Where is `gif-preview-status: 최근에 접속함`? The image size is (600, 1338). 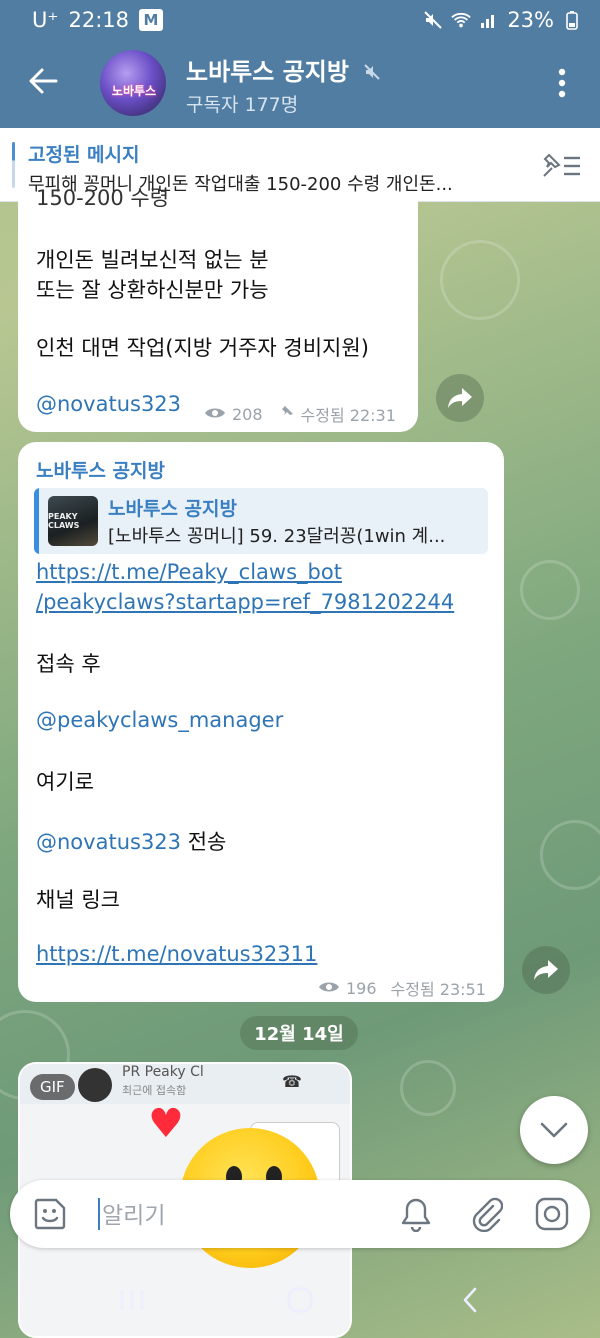 gif-preview-status: 최근에 접속함 is located at coordinates (154, 1090).